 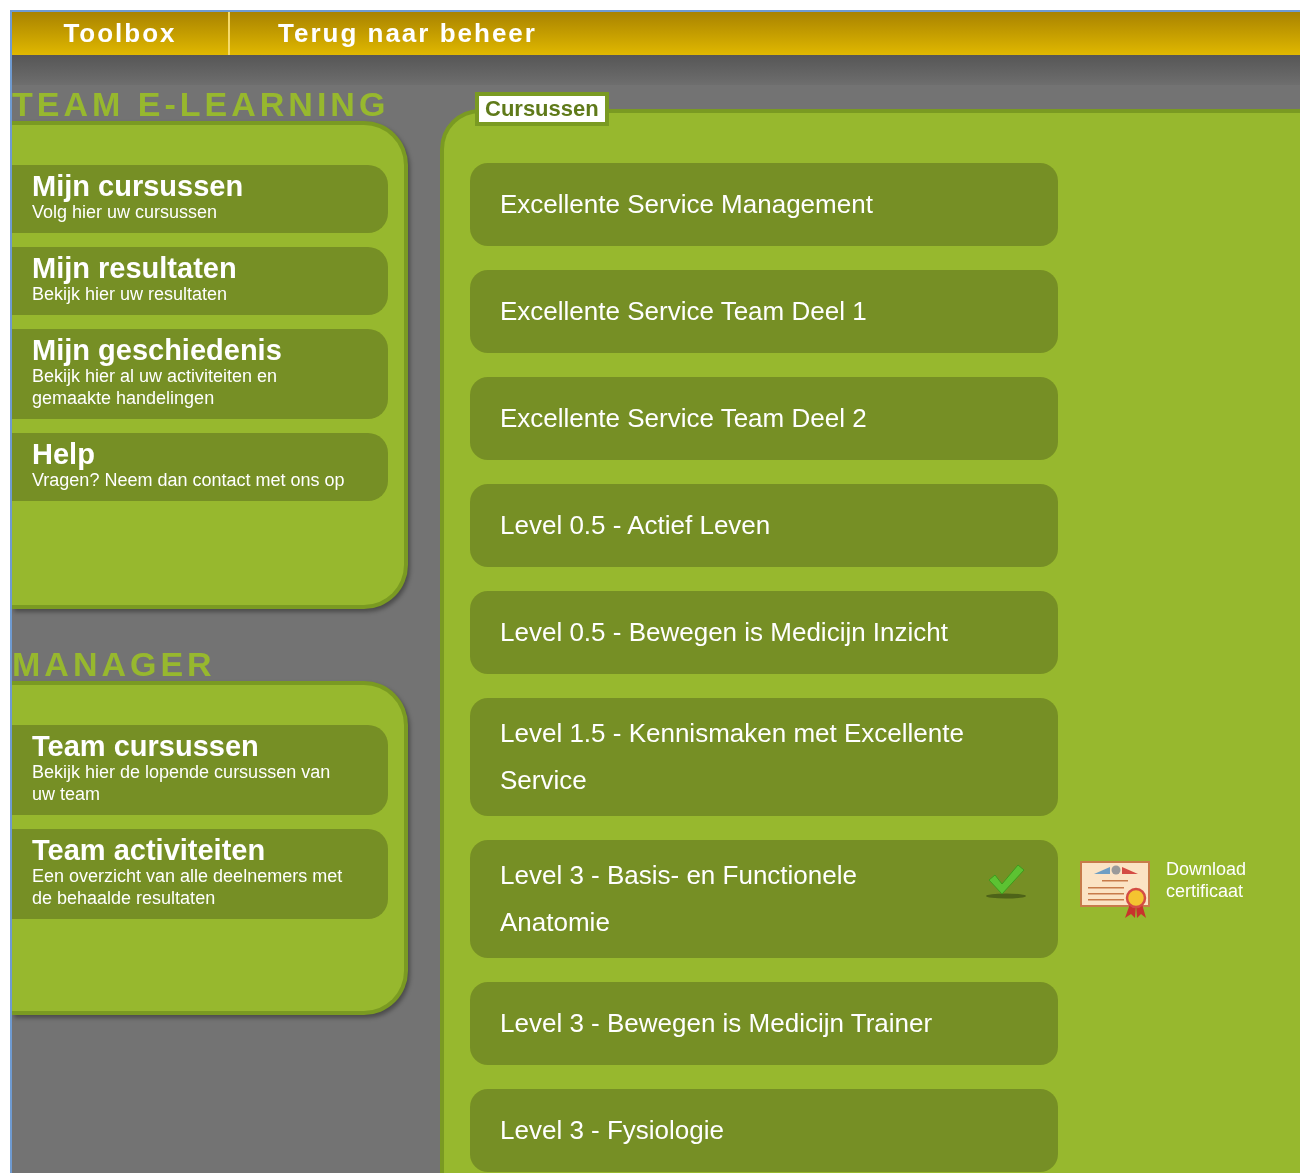 I want to click on course-title: Excellente Service Management, so click(x=687, y=204).